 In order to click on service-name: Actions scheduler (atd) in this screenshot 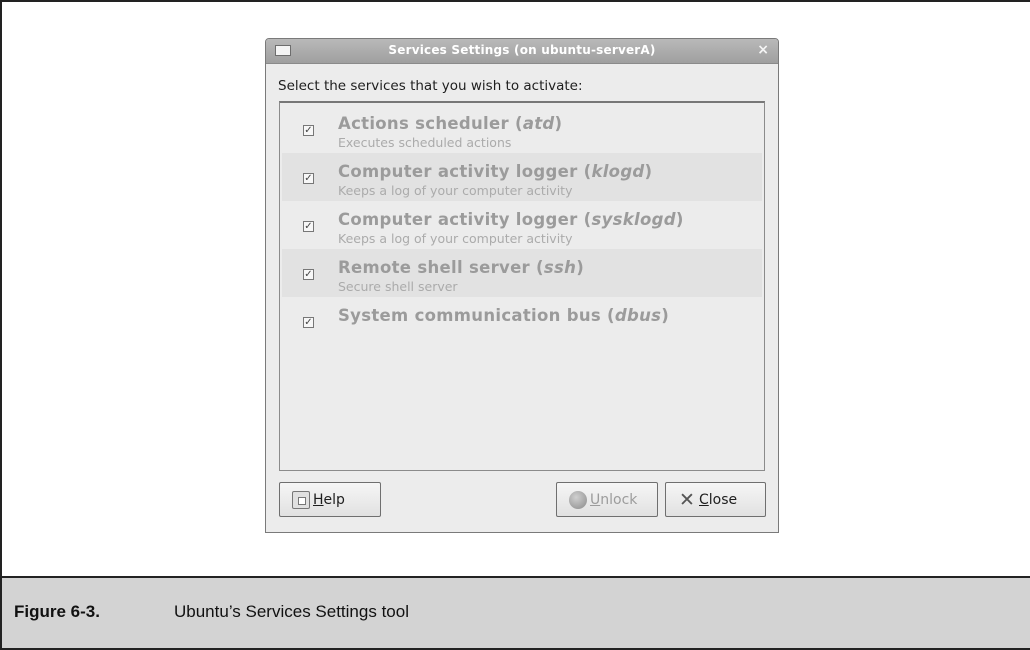, I will do `click(450, 123)`.